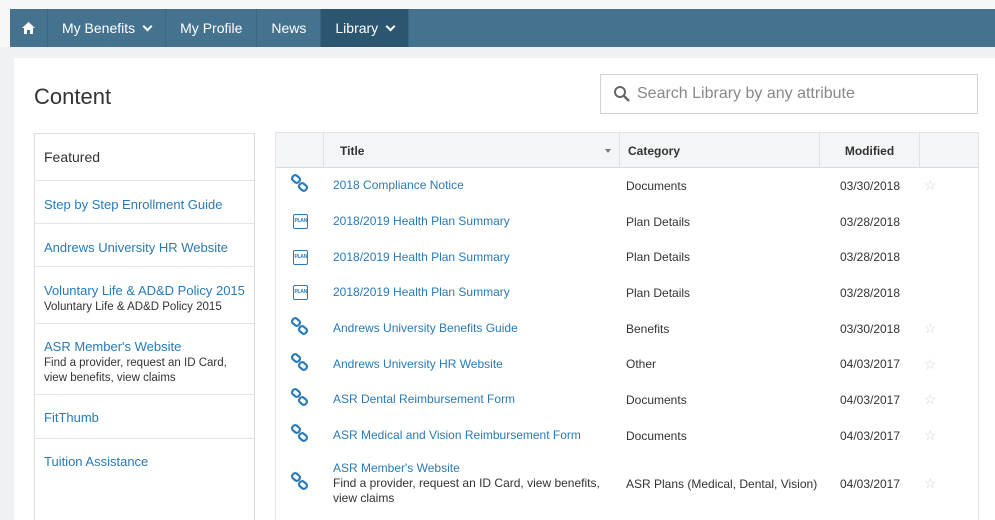  Describe the element at coordinates (99, 28) in the screenshot. I see `nav-label: My Benefits` at that location.